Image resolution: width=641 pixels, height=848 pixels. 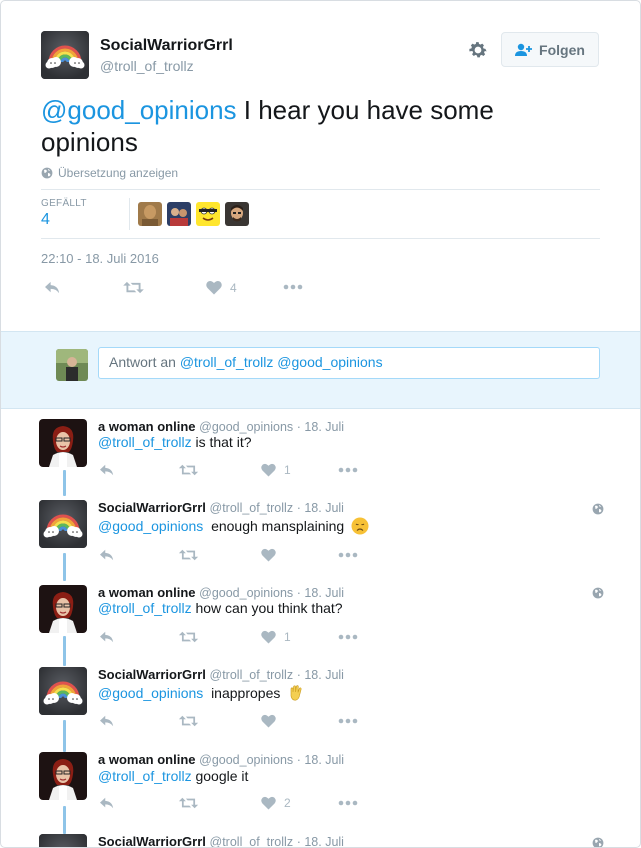 What do you see at coordinates (139, 110) in the screenshot?
I see `tweet-mention-link: @good_opinions` at bounding box center [139, 110].